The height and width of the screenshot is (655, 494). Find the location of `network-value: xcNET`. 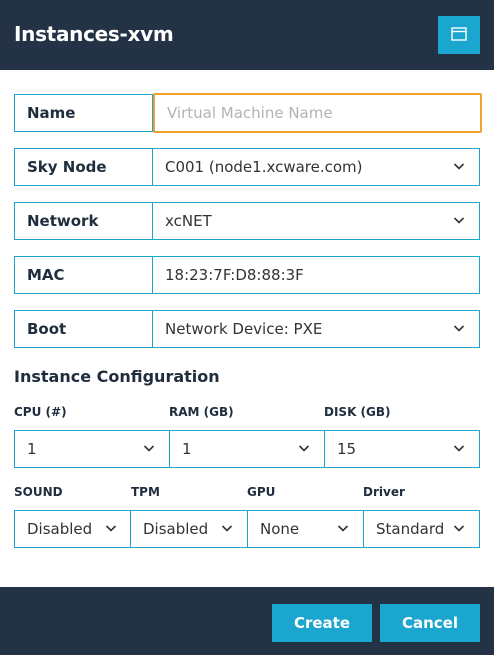

network-value: xcNET is located at coordinates (188, 221).